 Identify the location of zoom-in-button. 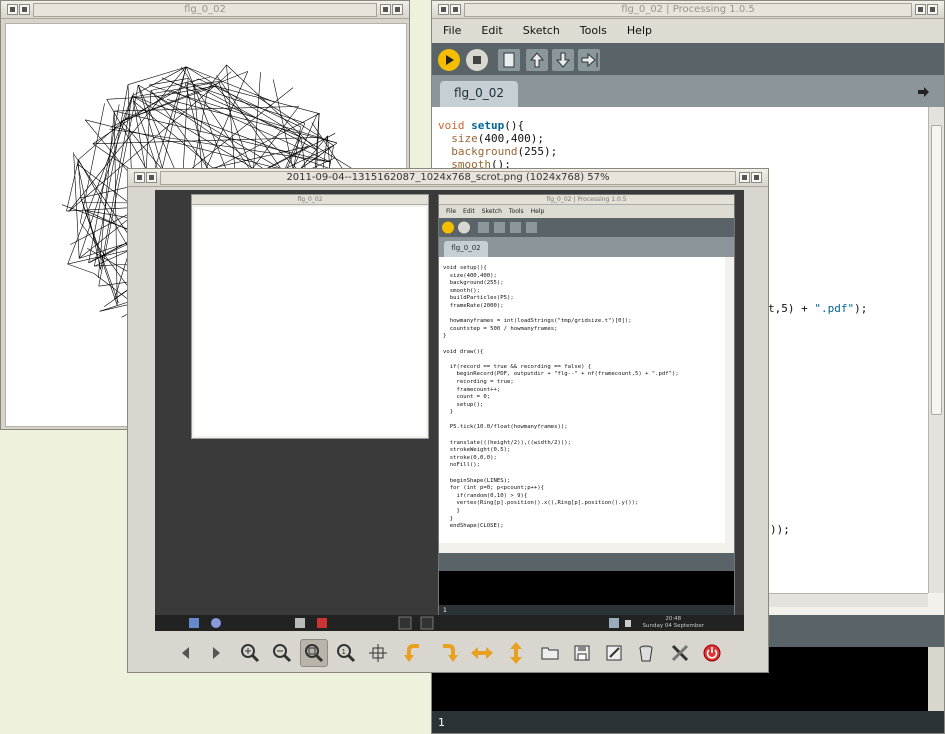
(250, 653).